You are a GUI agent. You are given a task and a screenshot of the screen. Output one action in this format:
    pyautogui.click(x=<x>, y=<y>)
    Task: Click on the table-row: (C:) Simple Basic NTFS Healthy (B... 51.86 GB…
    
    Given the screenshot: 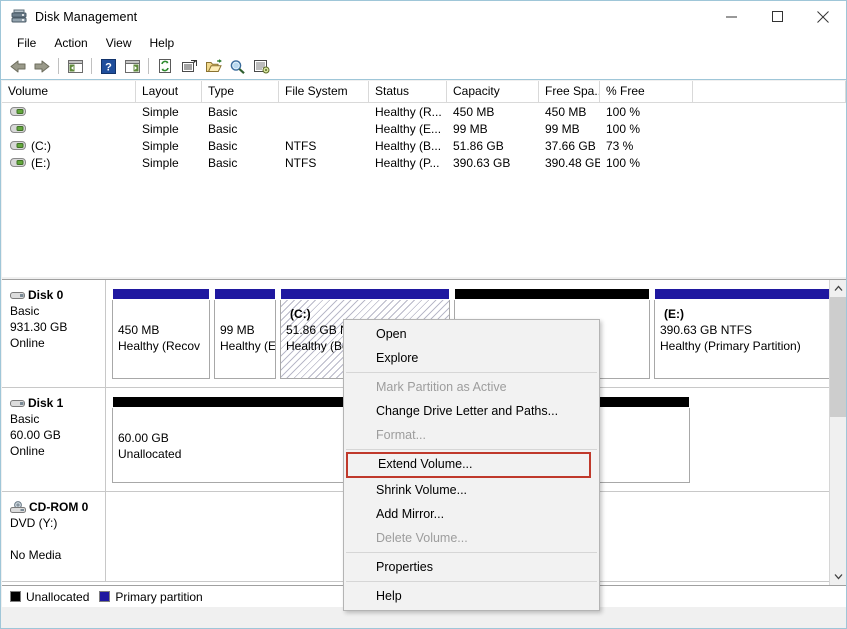 What is the action you would take?
    pyautogui.click(x=424, y=145)
    